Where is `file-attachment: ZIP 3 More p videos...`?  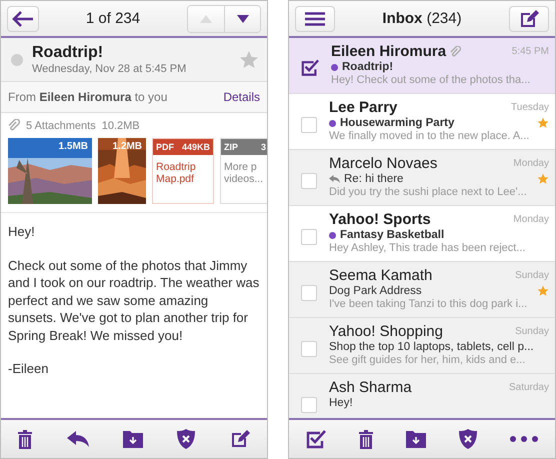 file-attachment: ZIP 3 More p videos... is located at coordinates (243, 171).